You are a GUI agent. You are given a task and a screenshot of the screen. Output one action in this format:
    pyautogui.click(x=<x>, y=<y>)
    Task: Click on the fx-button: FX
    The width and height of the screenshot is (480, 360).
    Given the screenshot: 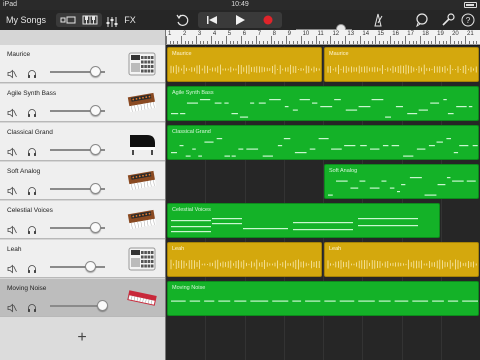 What is the action you would take?
    pyautogui.click(x=130, y=20)
    